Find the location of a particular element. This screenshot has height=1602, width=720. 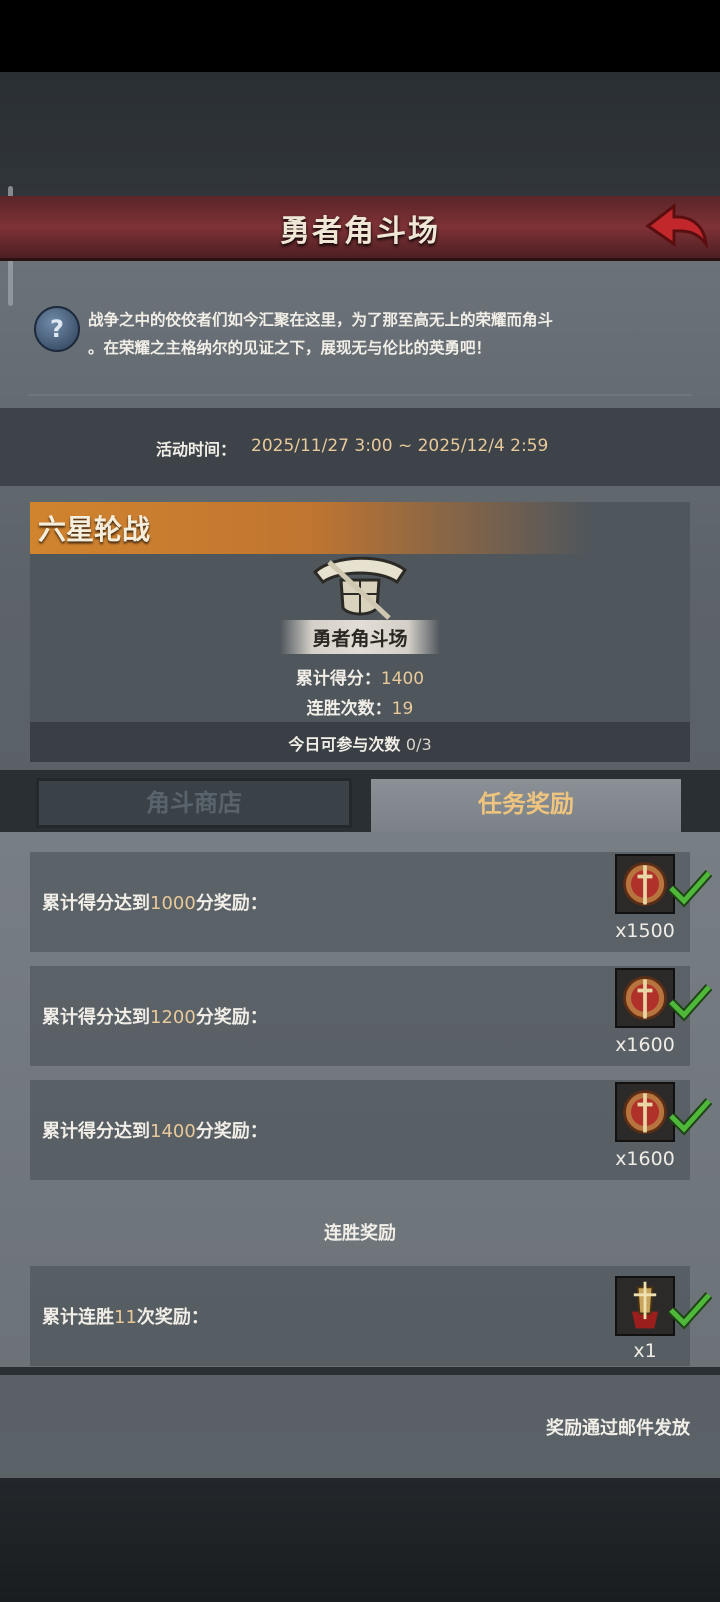

reward-label: 累计连胜11次奖励： is located at coordinates (125, 1316).